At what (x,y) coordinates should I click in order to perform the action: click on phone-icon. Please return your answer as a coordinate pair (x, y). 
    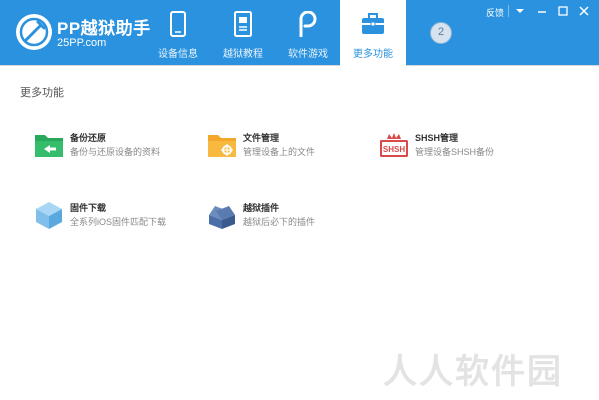
    Looking at the image, I should click on (178, 24).